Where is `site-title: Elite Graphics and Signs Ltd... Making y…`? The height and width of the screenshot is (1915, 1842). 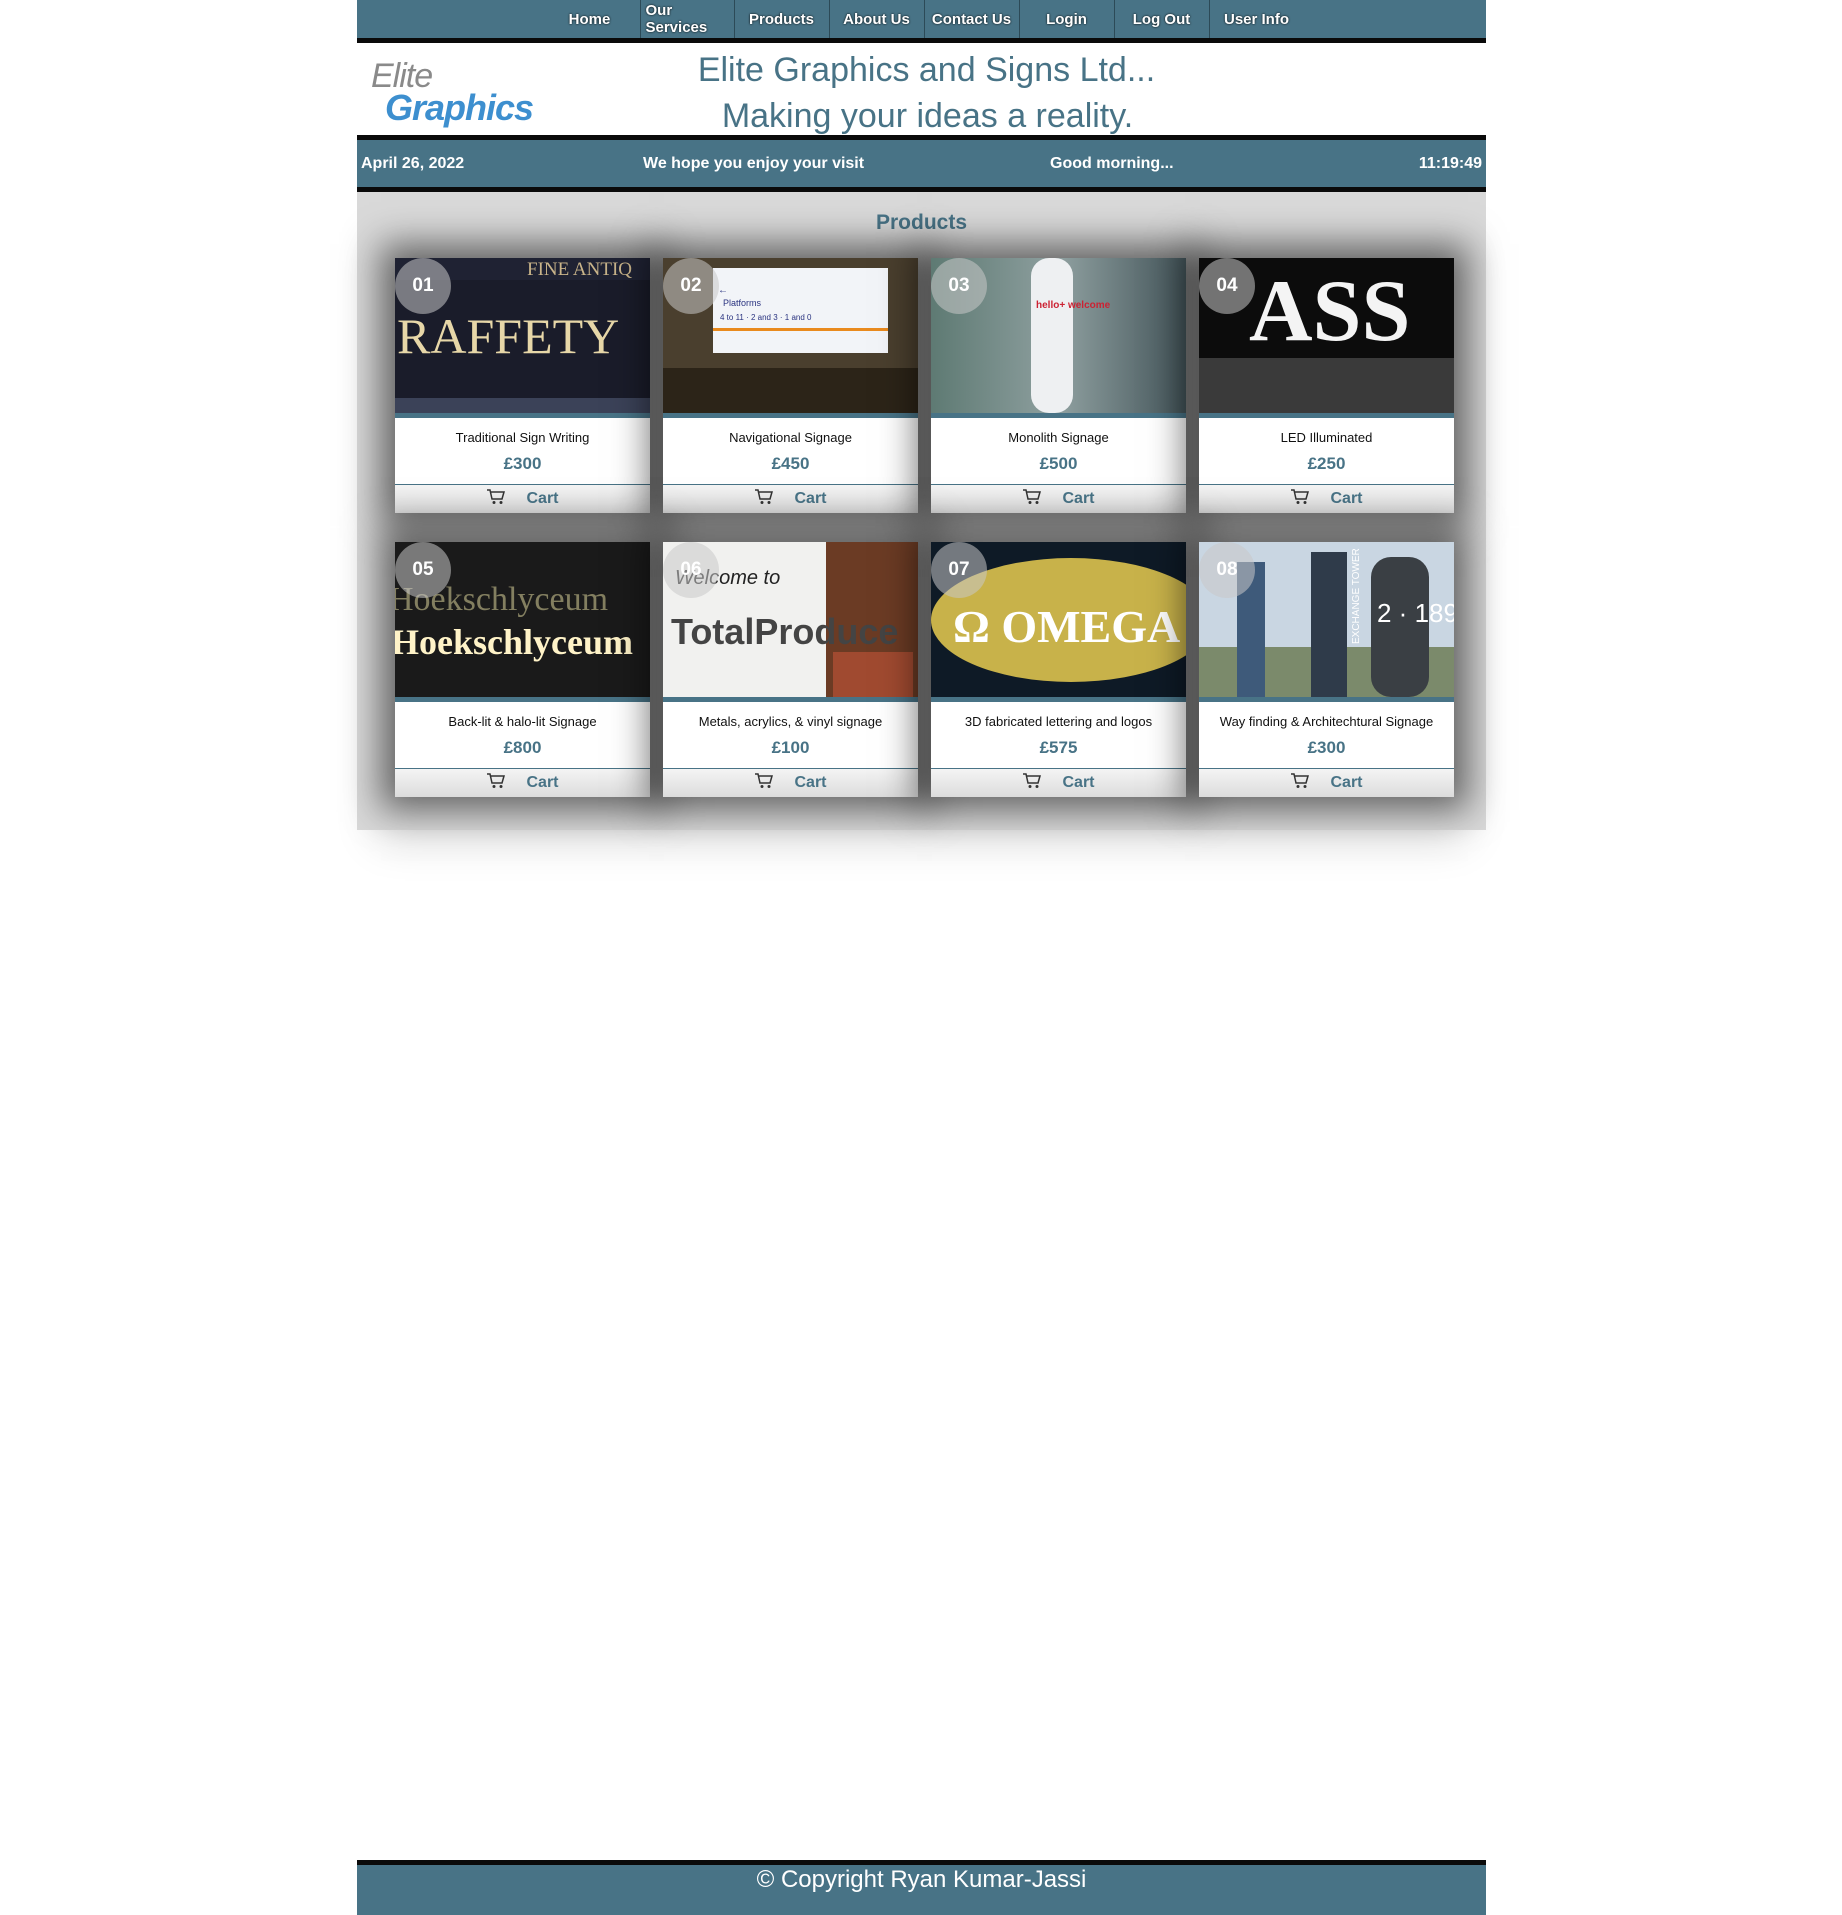
site-title: Elite Graphics and Signs Ltd... Making y… is located at coordinates (921, 93).